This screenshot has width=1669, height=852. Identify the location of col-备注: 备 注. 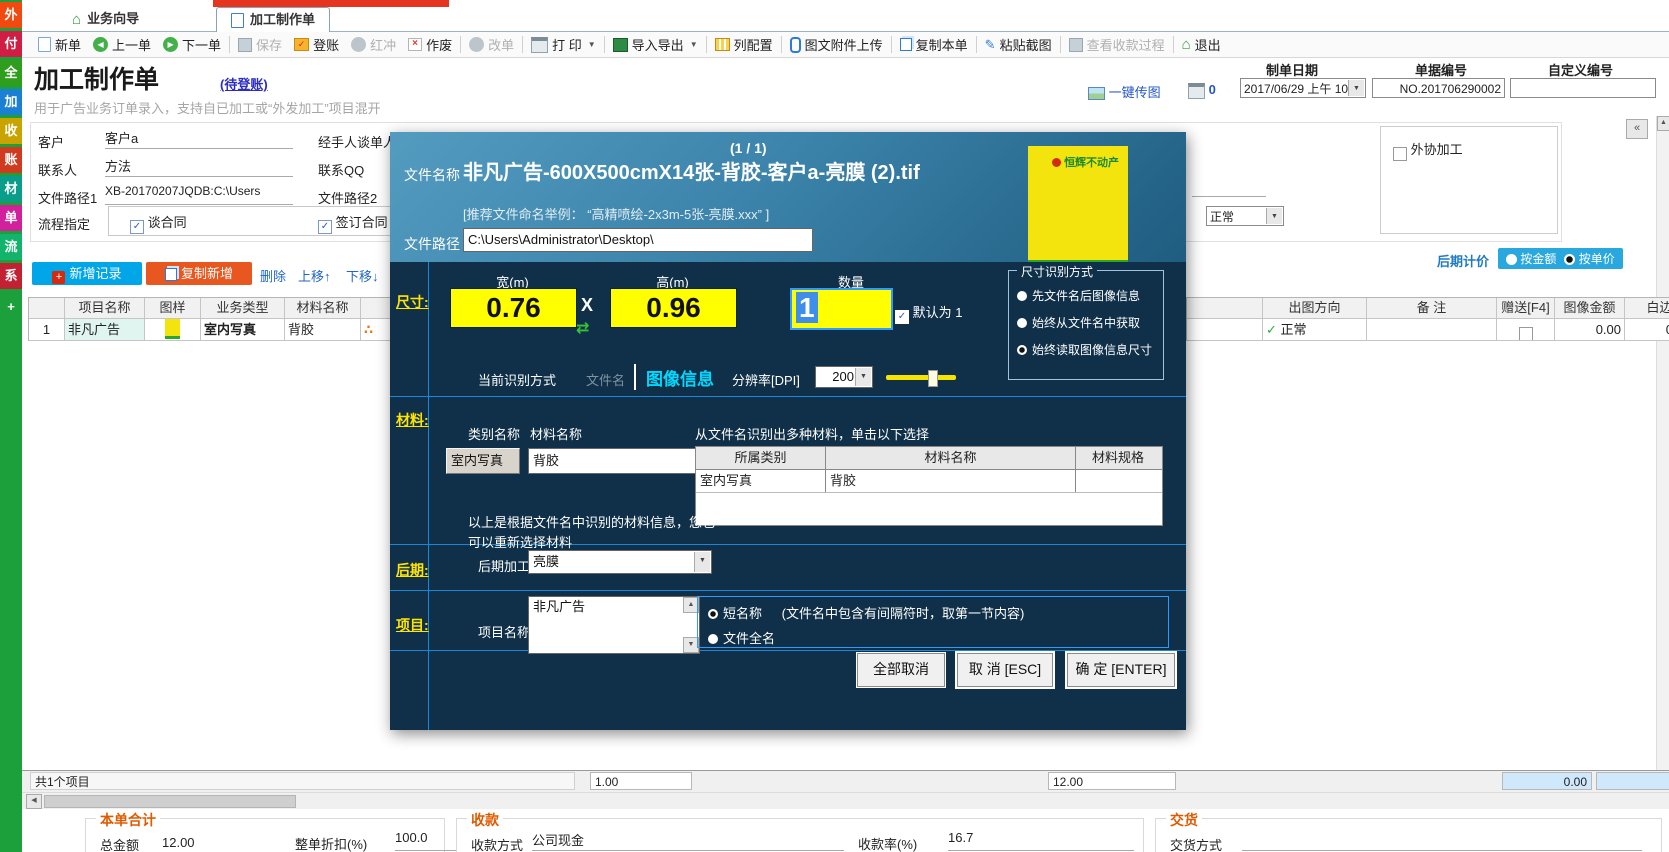
(1432, 308).